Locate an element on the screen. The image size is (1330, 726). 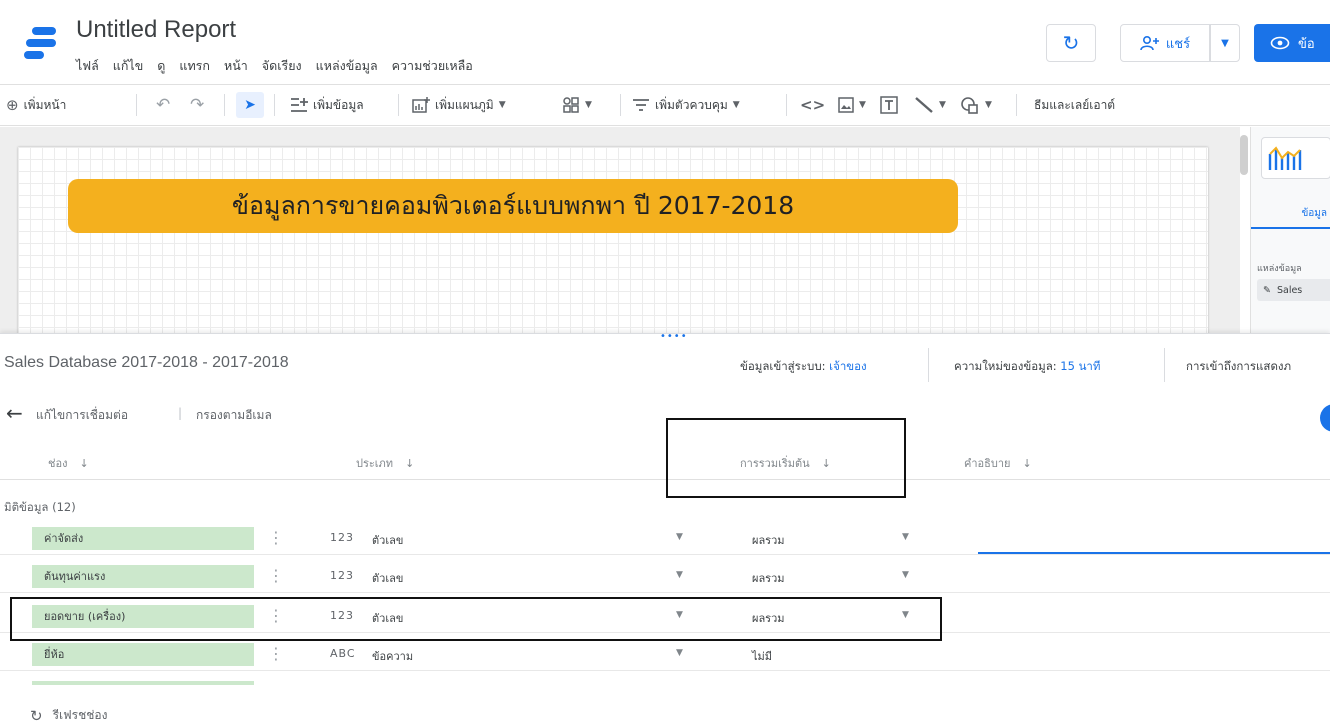
refresh-fields-label: รีเฟรชช่อง is located at coordinates (80, 715).